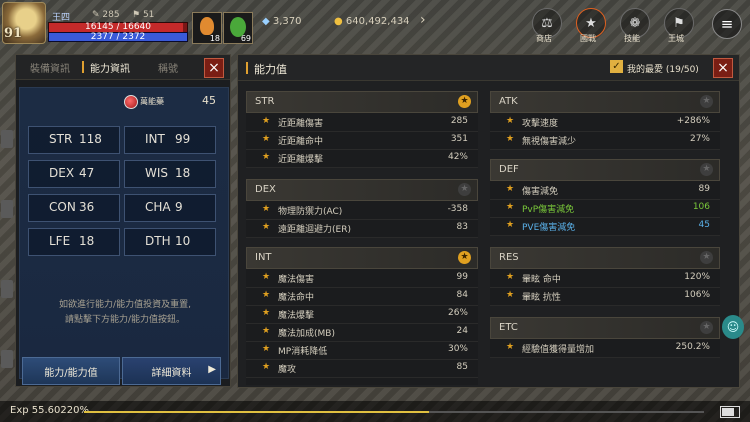  I want to click on row-label: 遠距離迴避力(ER), so click(314, 230).